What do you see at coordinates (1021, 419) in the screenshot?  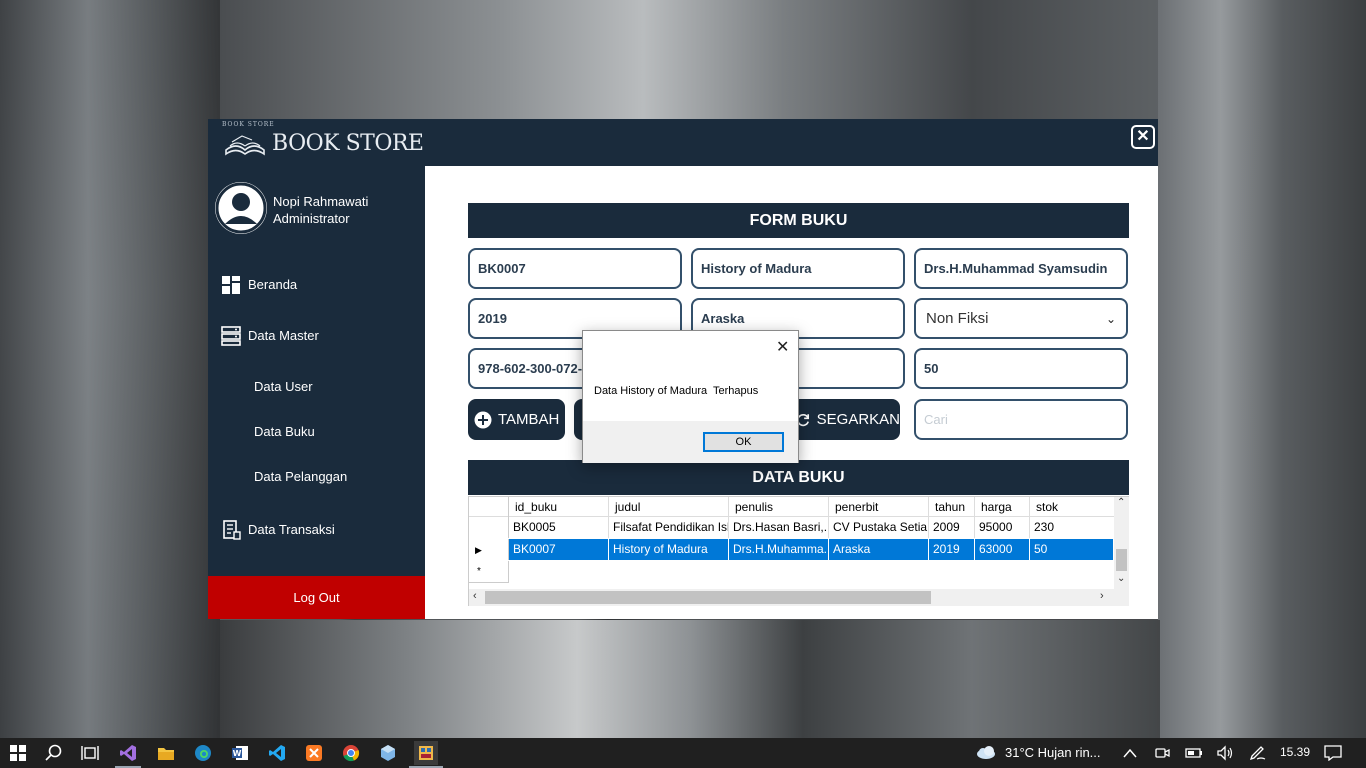 I see `search-input: Cari` at bounding box center [1021, 419].